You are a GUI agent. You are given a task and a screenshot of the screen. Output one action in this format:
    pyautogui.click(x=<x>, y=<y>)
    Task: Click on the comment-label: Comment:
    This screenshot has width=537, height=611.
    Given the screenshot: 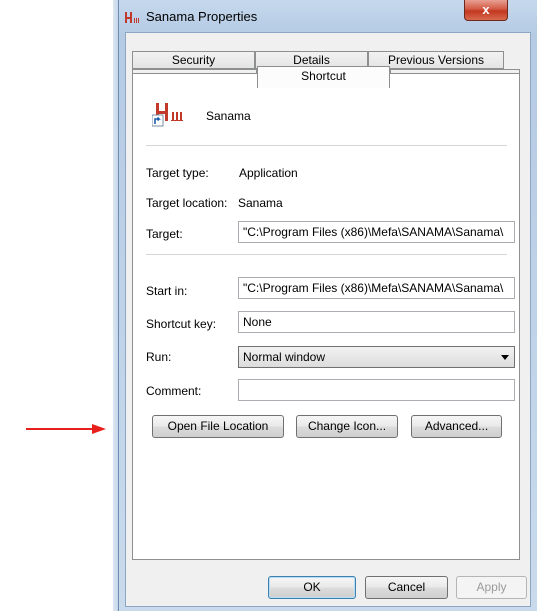 What is the action you would take?
    pyautogui.click(x=174, y=391)
    